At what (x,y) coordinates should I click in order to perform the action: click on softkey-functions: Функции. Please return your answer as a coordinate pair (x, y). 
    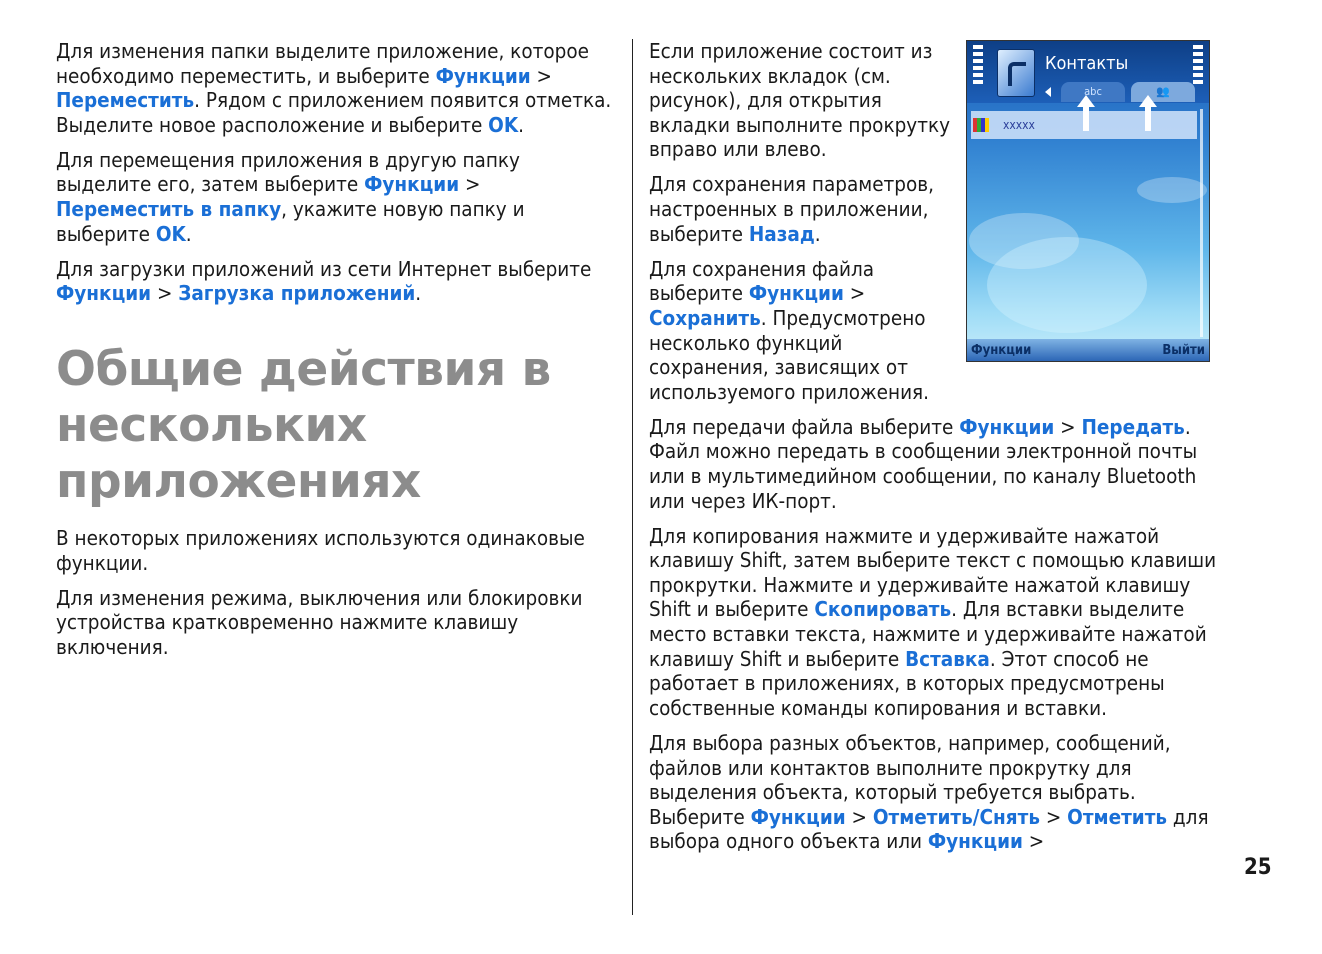
    Looking at the image, I should click on (1001, 351).